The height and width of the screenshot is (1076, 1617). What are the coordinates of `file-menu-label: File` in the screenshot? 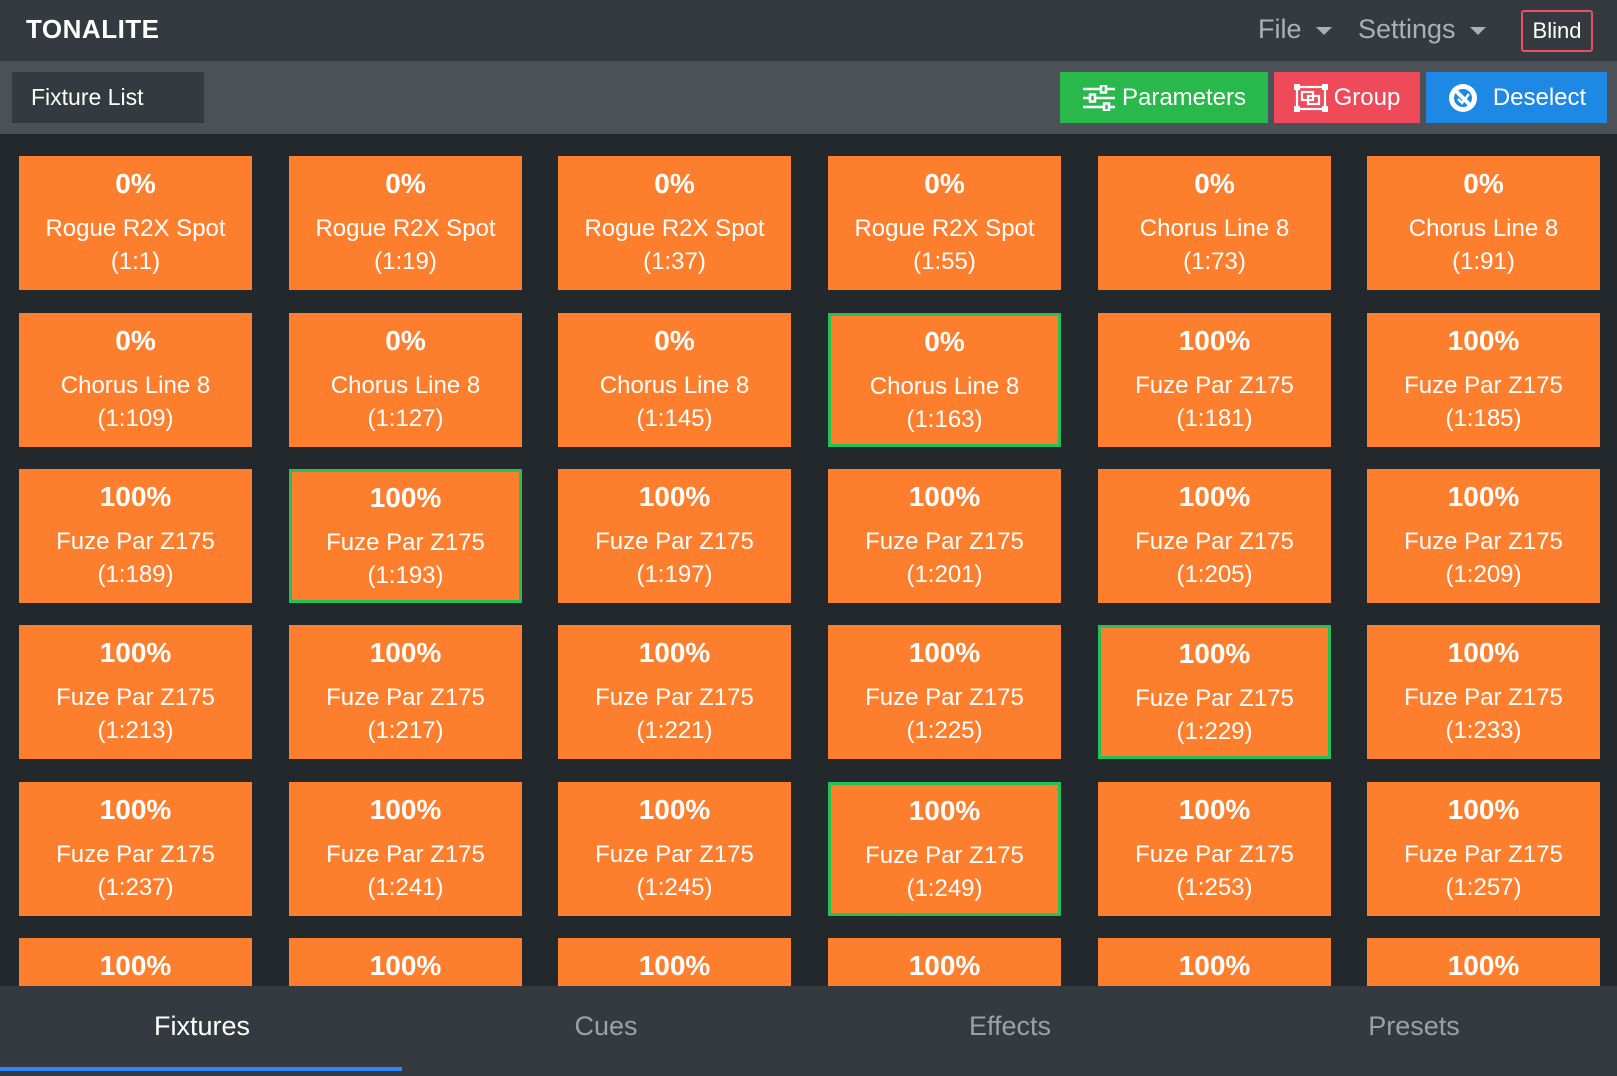 It's located at (1280, 29).